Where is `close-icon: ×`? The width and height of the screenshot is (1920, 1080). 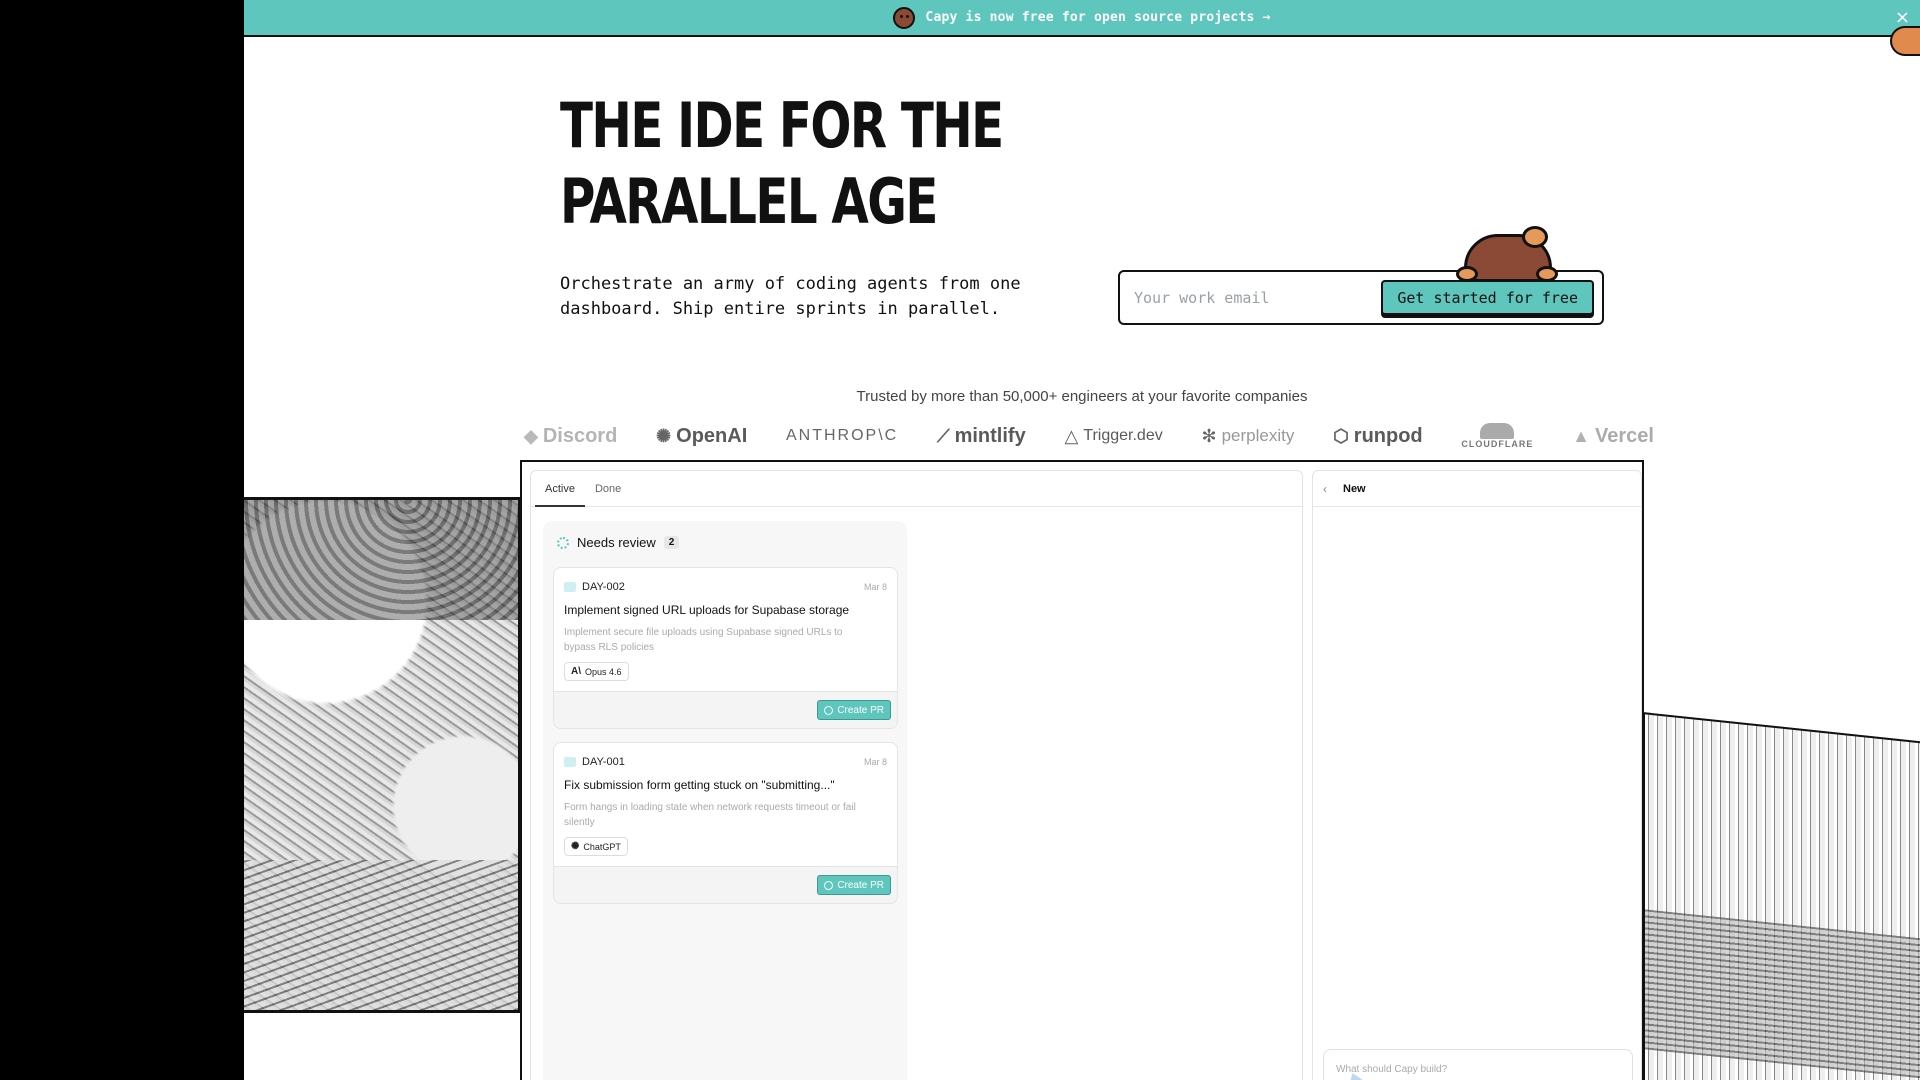
close-icon: × is located at coordinates (1902, 17).